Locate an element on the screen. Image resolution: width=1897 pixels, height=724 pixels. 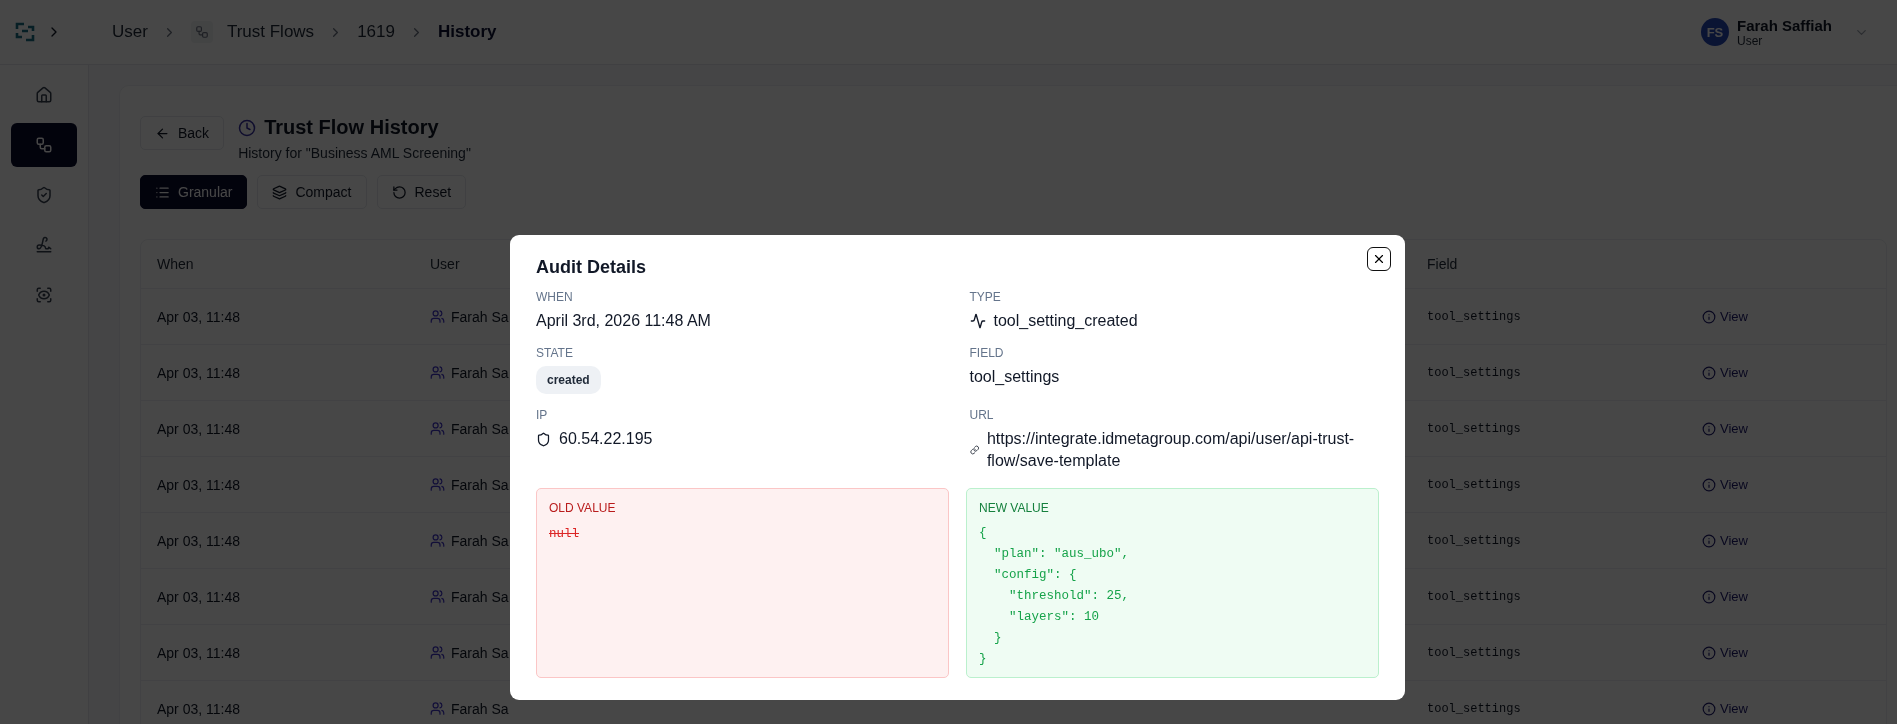
detail-label: IP is located at coordinates (542, 415).